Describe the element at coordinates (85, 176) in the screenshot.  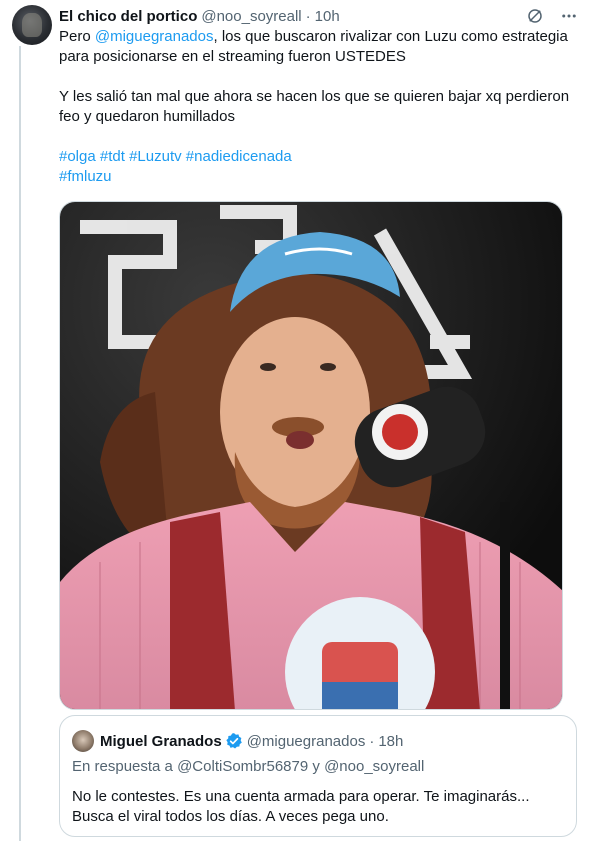
I see `hashtag-link: #fmluzu` at that location.